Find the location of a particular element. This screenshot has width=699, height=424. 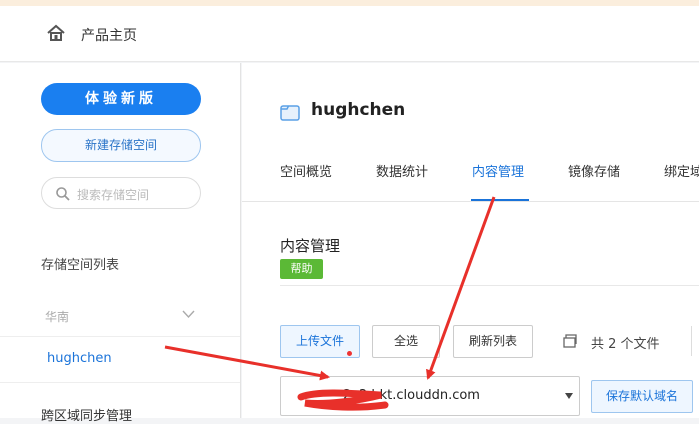

home-link: 产品主页 is located at coordinates (109, 35).